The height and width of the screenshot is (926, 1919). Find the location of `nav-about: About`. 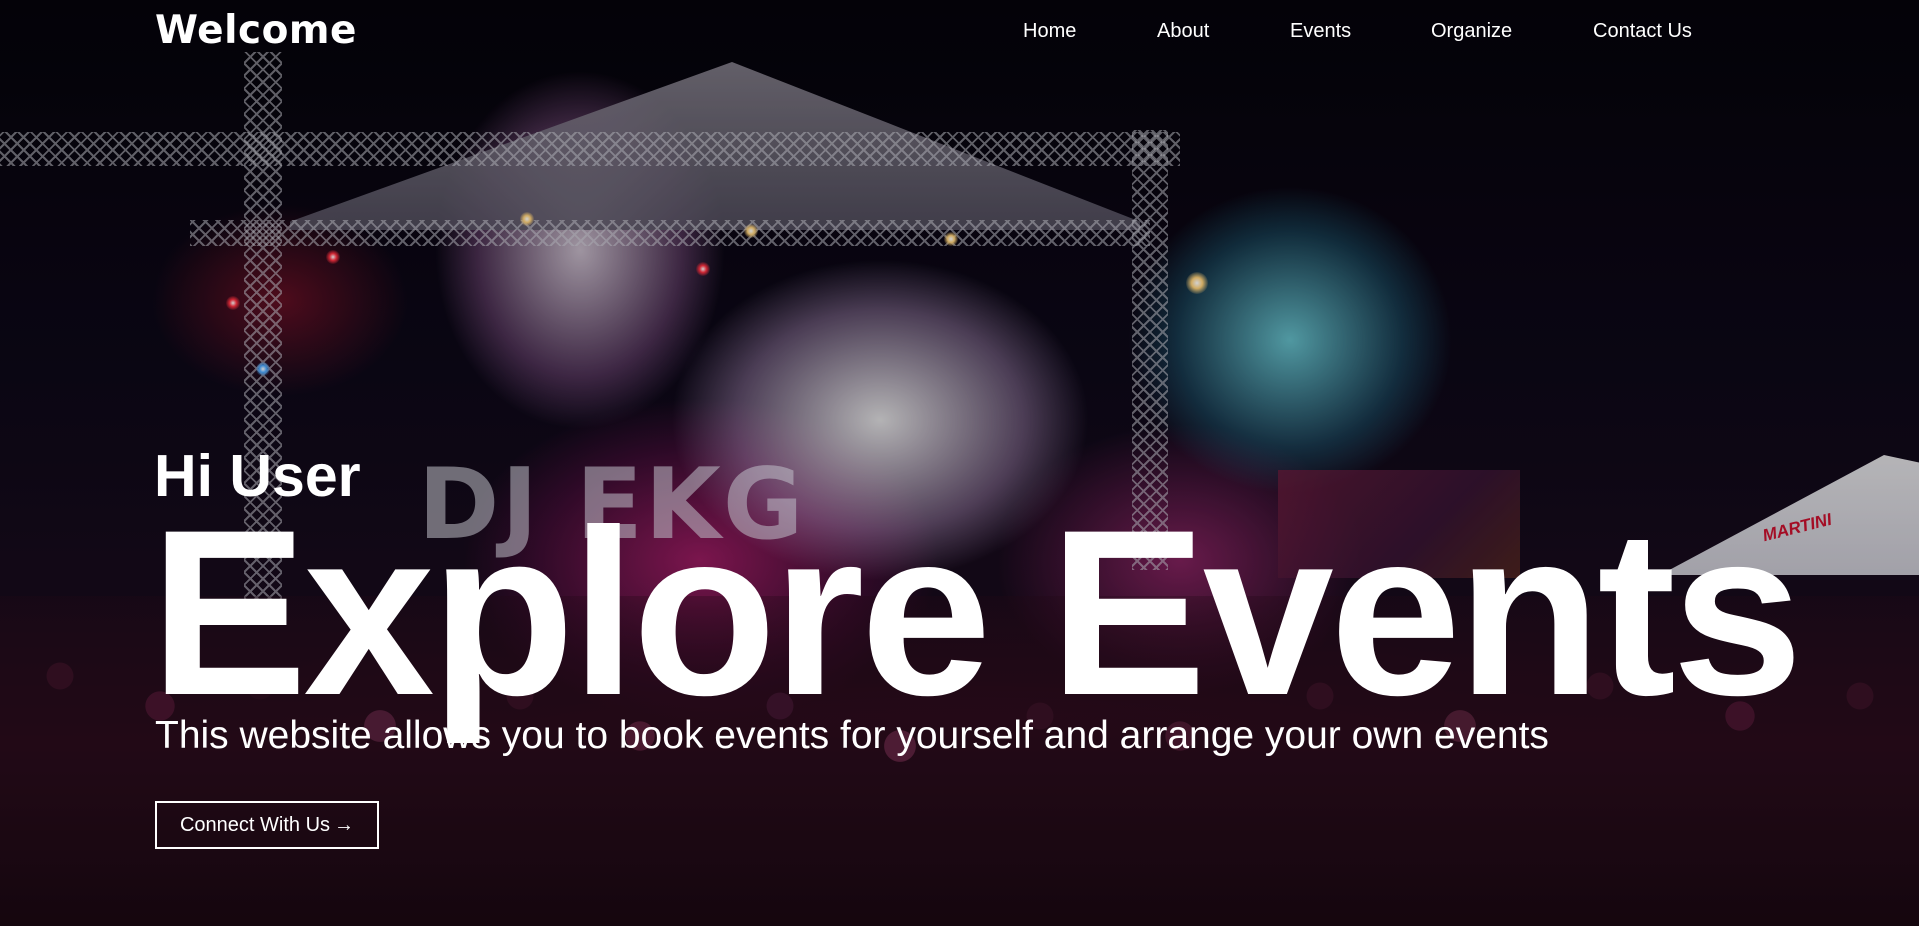

nav-about: About is located at coordinates (1183, 31).